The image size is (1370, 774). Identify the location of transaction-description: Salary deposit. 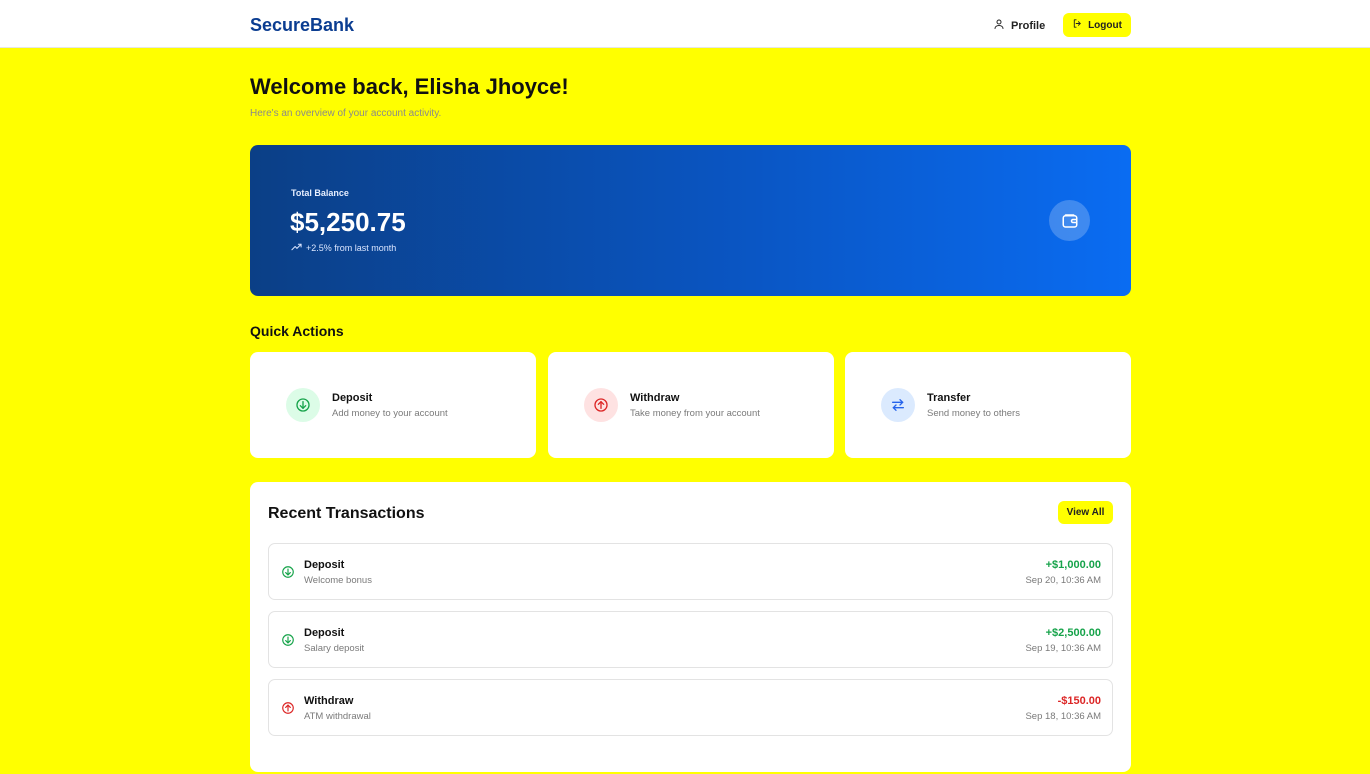
(334, 648).